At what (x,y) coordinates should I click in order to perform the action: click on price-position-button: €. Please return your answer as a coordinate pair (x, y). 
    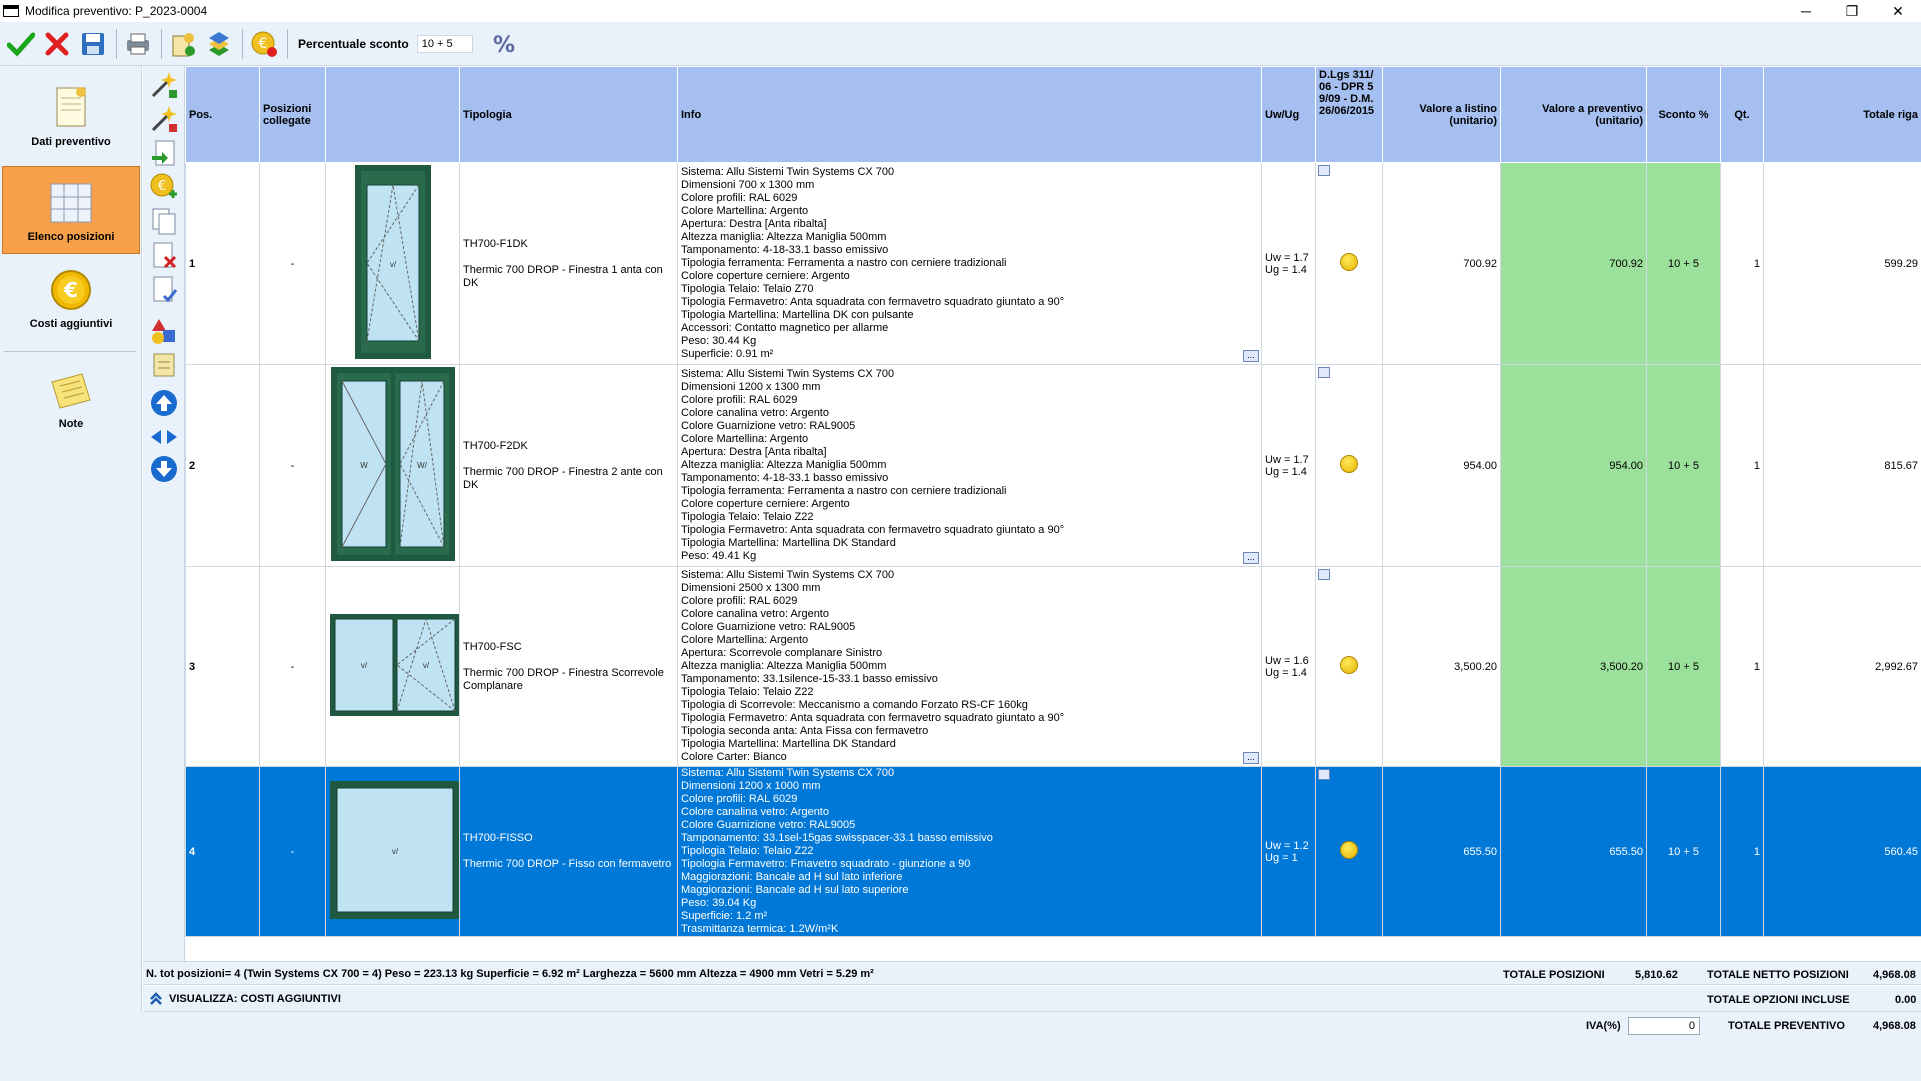
    Looking at the image, I should click on (164, 187).